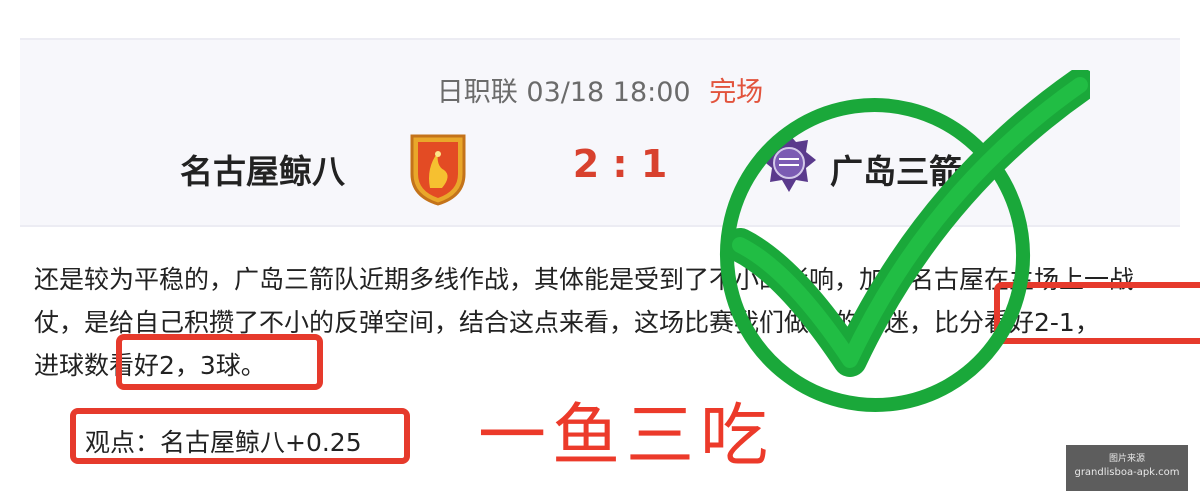 The width and height of the screenshot is (1200, 500). What do you see at coordinates (477, 92) in the screenshot?
I see `league-label: 日职联` at bounding box center [477, 92].